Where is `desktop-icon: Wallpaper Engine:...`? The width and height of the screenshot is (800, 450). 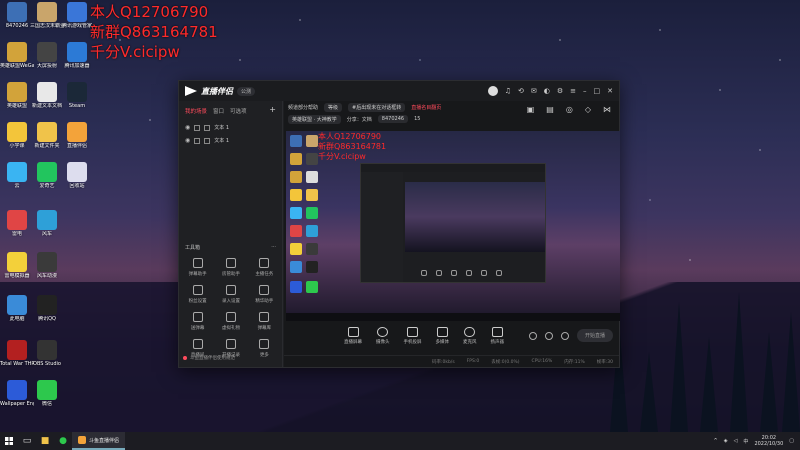
desktop-icon: Wallpaper Engine:... is located at coordinates (17, 393).